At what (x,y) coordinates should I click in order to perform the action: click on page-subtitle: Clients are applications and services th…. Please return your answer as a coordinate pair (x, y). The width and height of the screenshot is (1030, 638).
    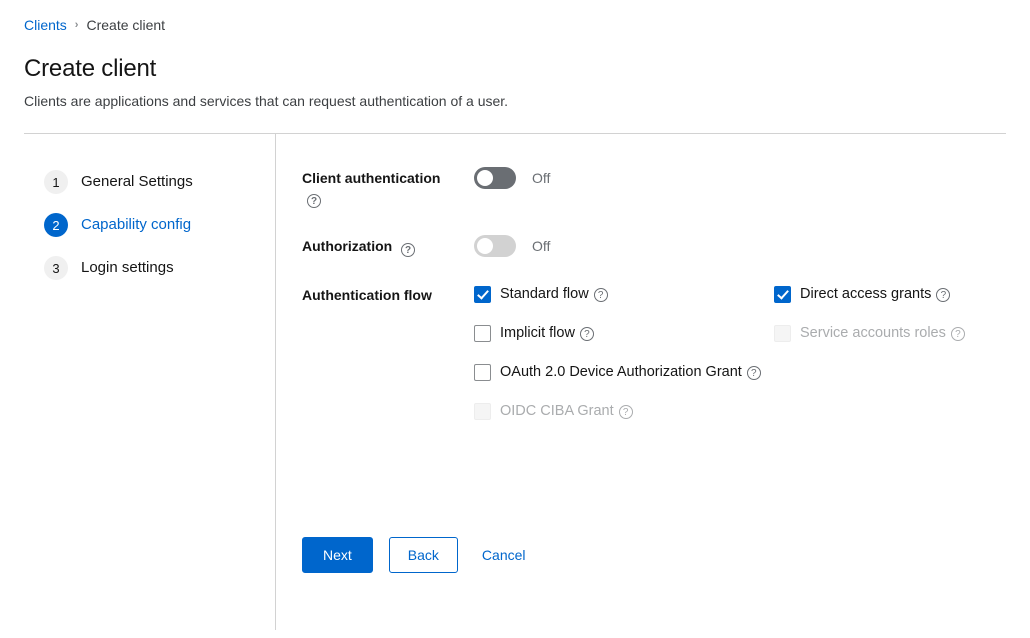
    Looking at the image, I should click on (266, 101).